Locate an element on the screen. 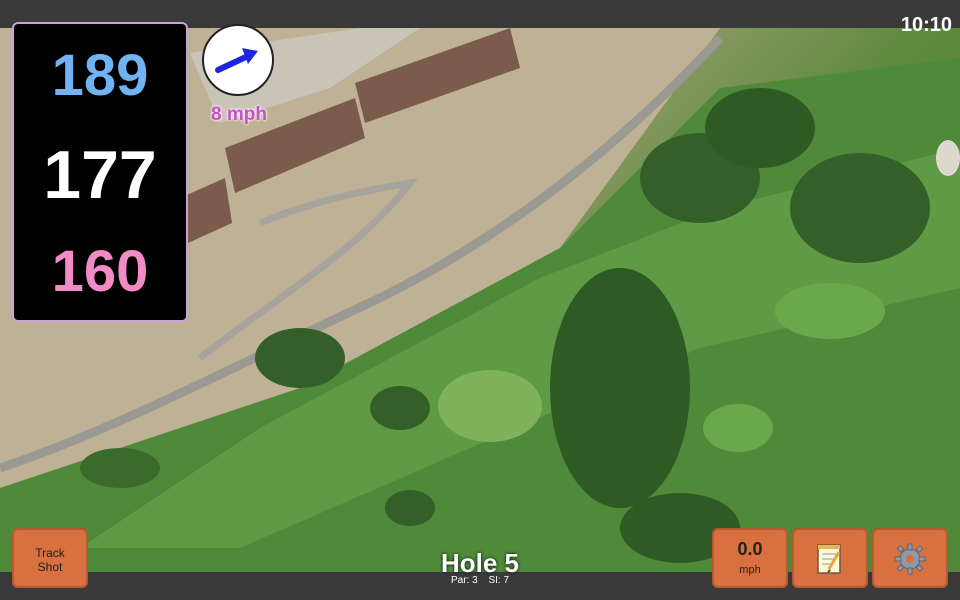 The image size is (960, 600). track-shot-button: Track Shot is located at coordinates (50, 558).